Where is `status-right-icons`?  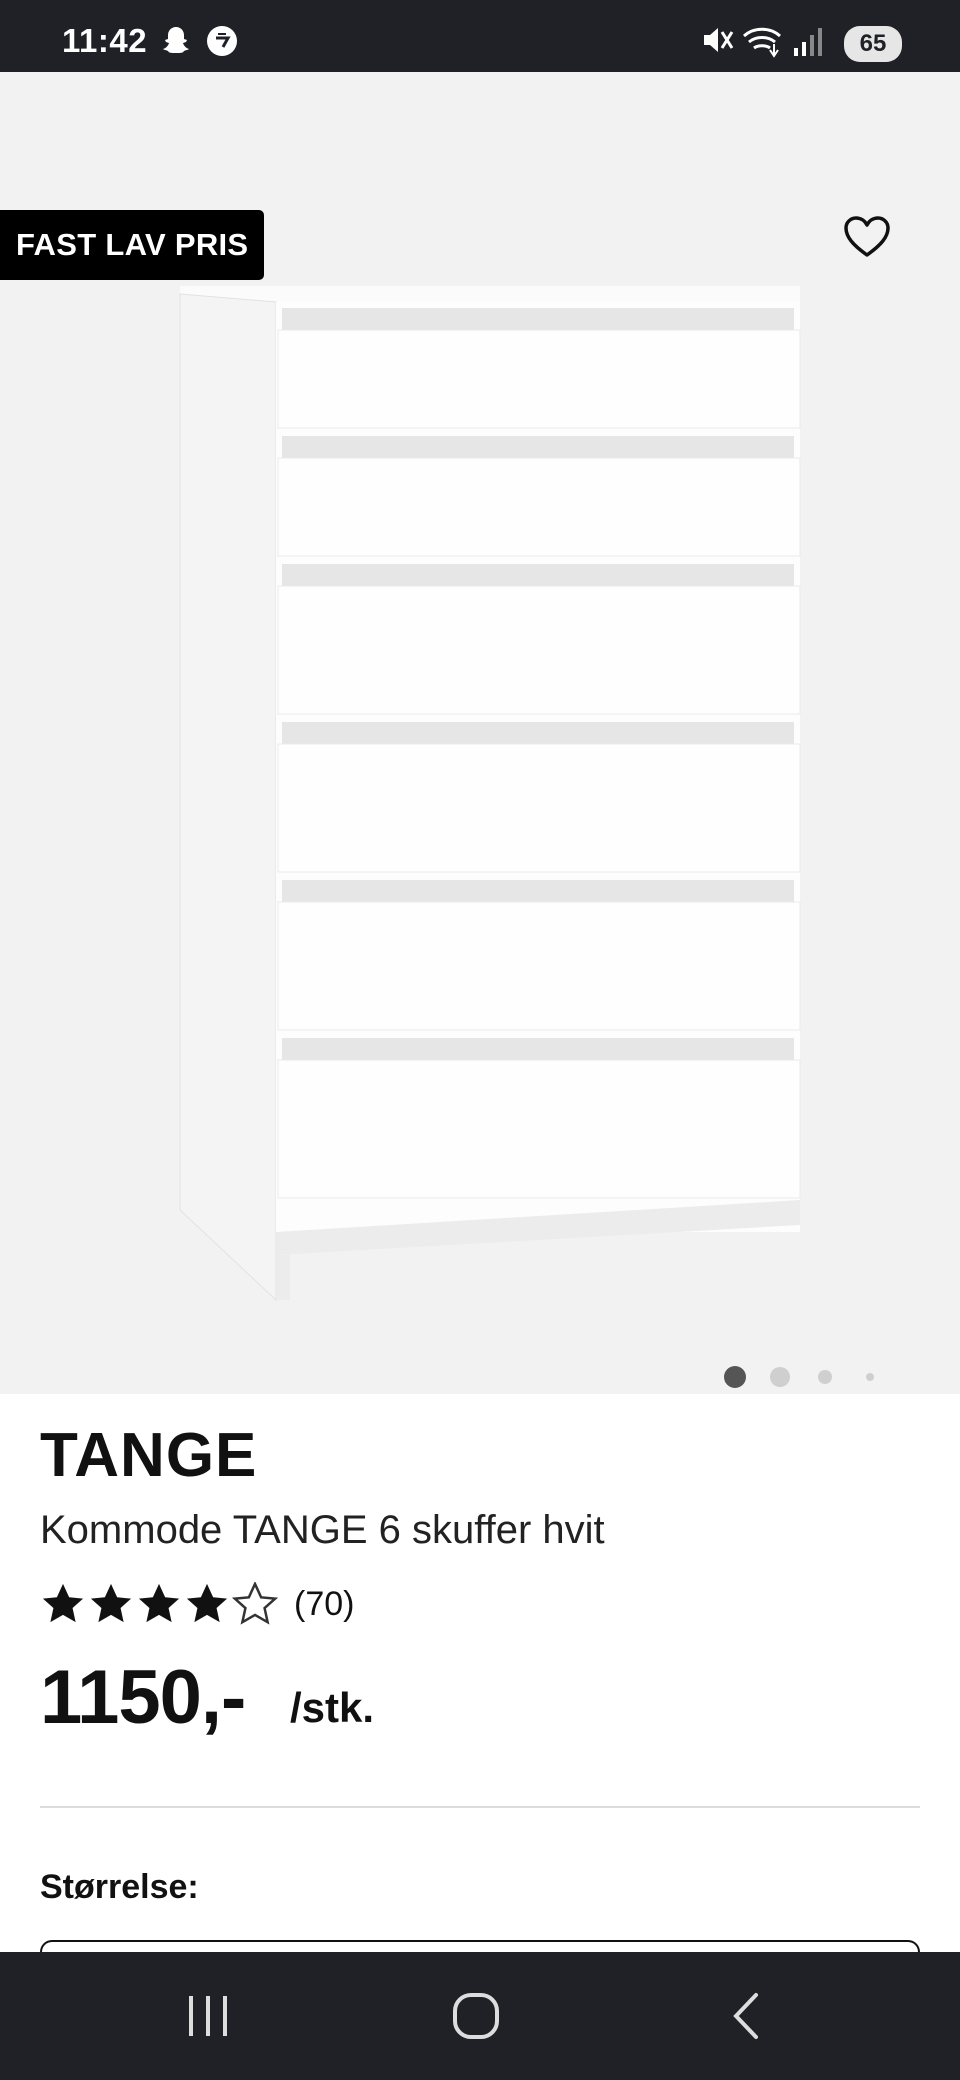 status-right-icons is located at coordinates (765, 40).